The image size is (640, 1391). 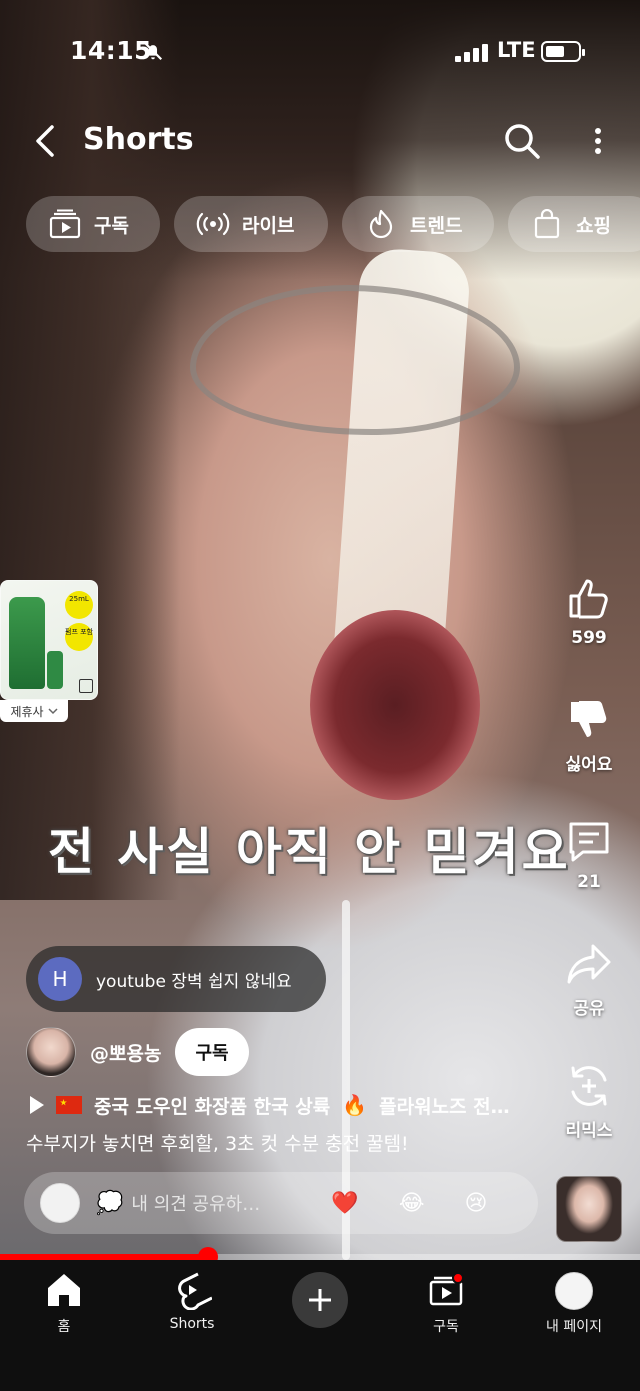 I want to click on play-icon, so click(x=37, y=1105).